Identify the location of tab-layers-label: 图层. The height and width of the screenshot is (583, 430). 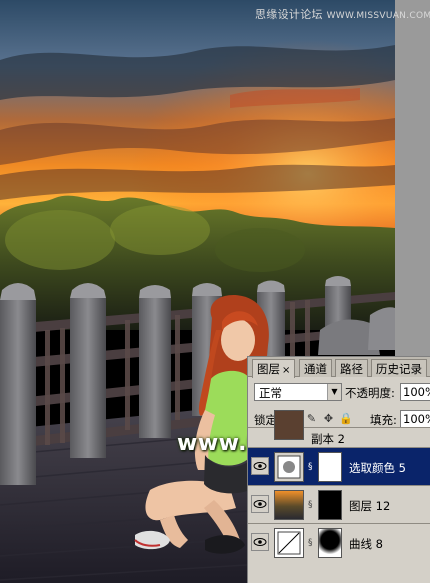
(268, 369).